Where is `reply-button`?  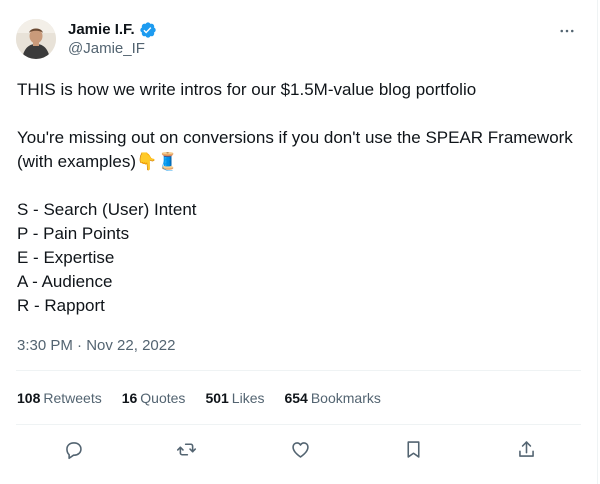
reply-button is located at coordinates (73, 449).